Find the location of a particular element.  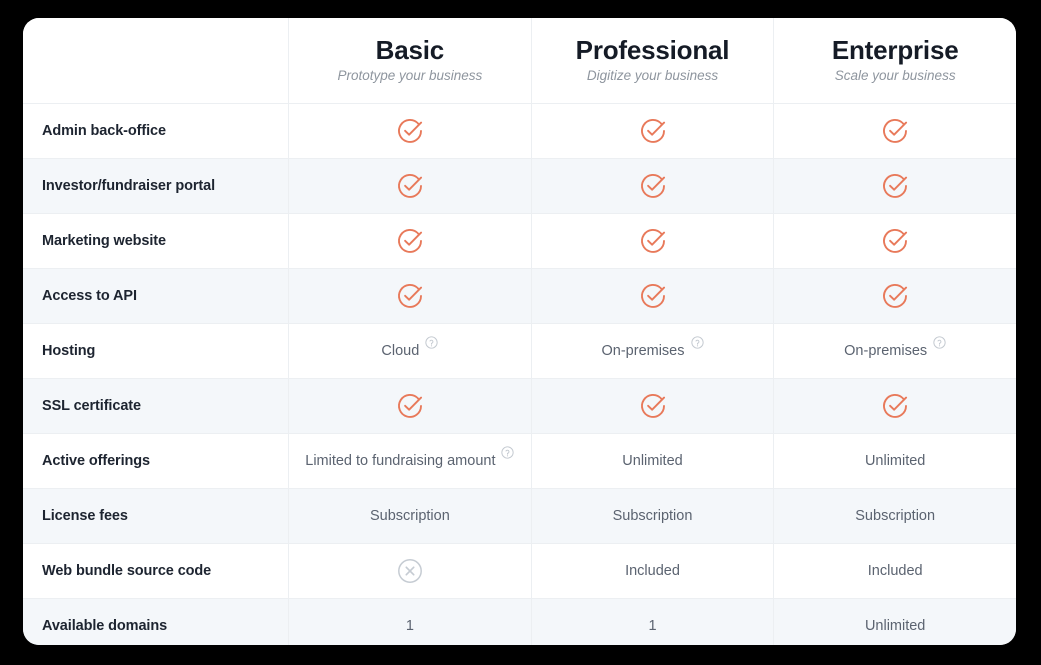

plan-header-professional: Professional Digitize your business is located at coordinates (652, 61).